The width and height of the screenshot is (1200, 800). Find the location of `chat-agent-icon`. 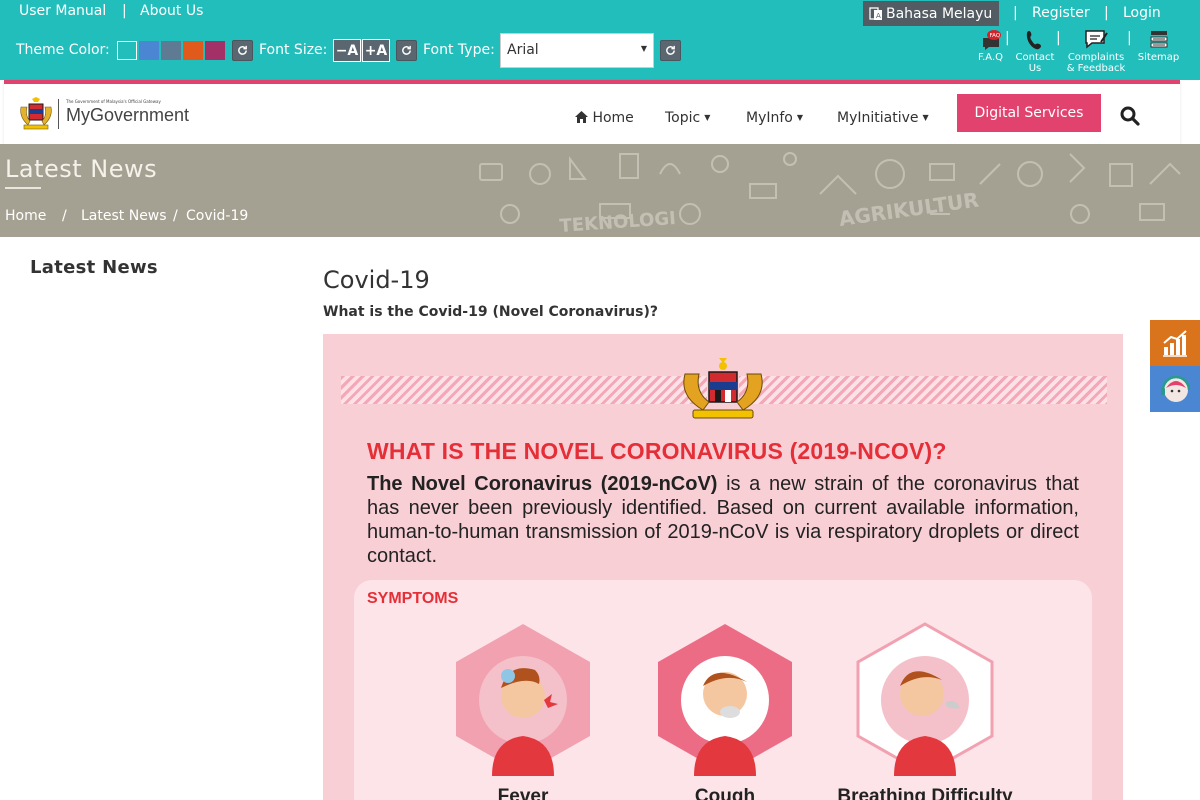

chat-agent-icon is located at coordinates (1176, 388).